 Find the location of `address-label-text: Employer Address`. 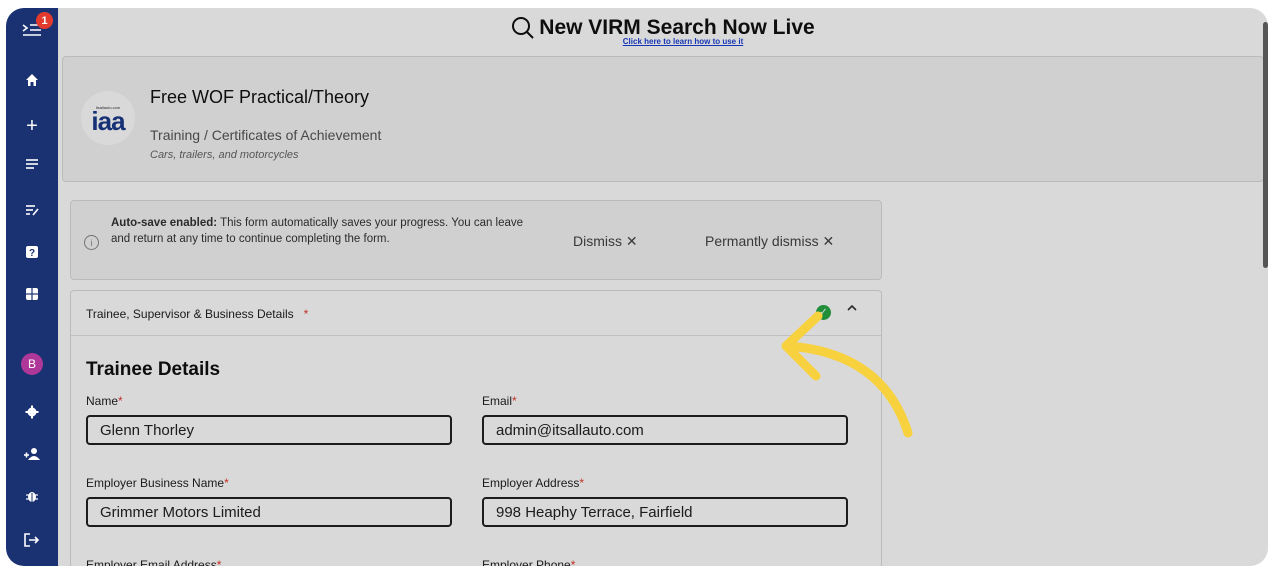

address-label-text: Employer Address is located at coordinates (531, 483).